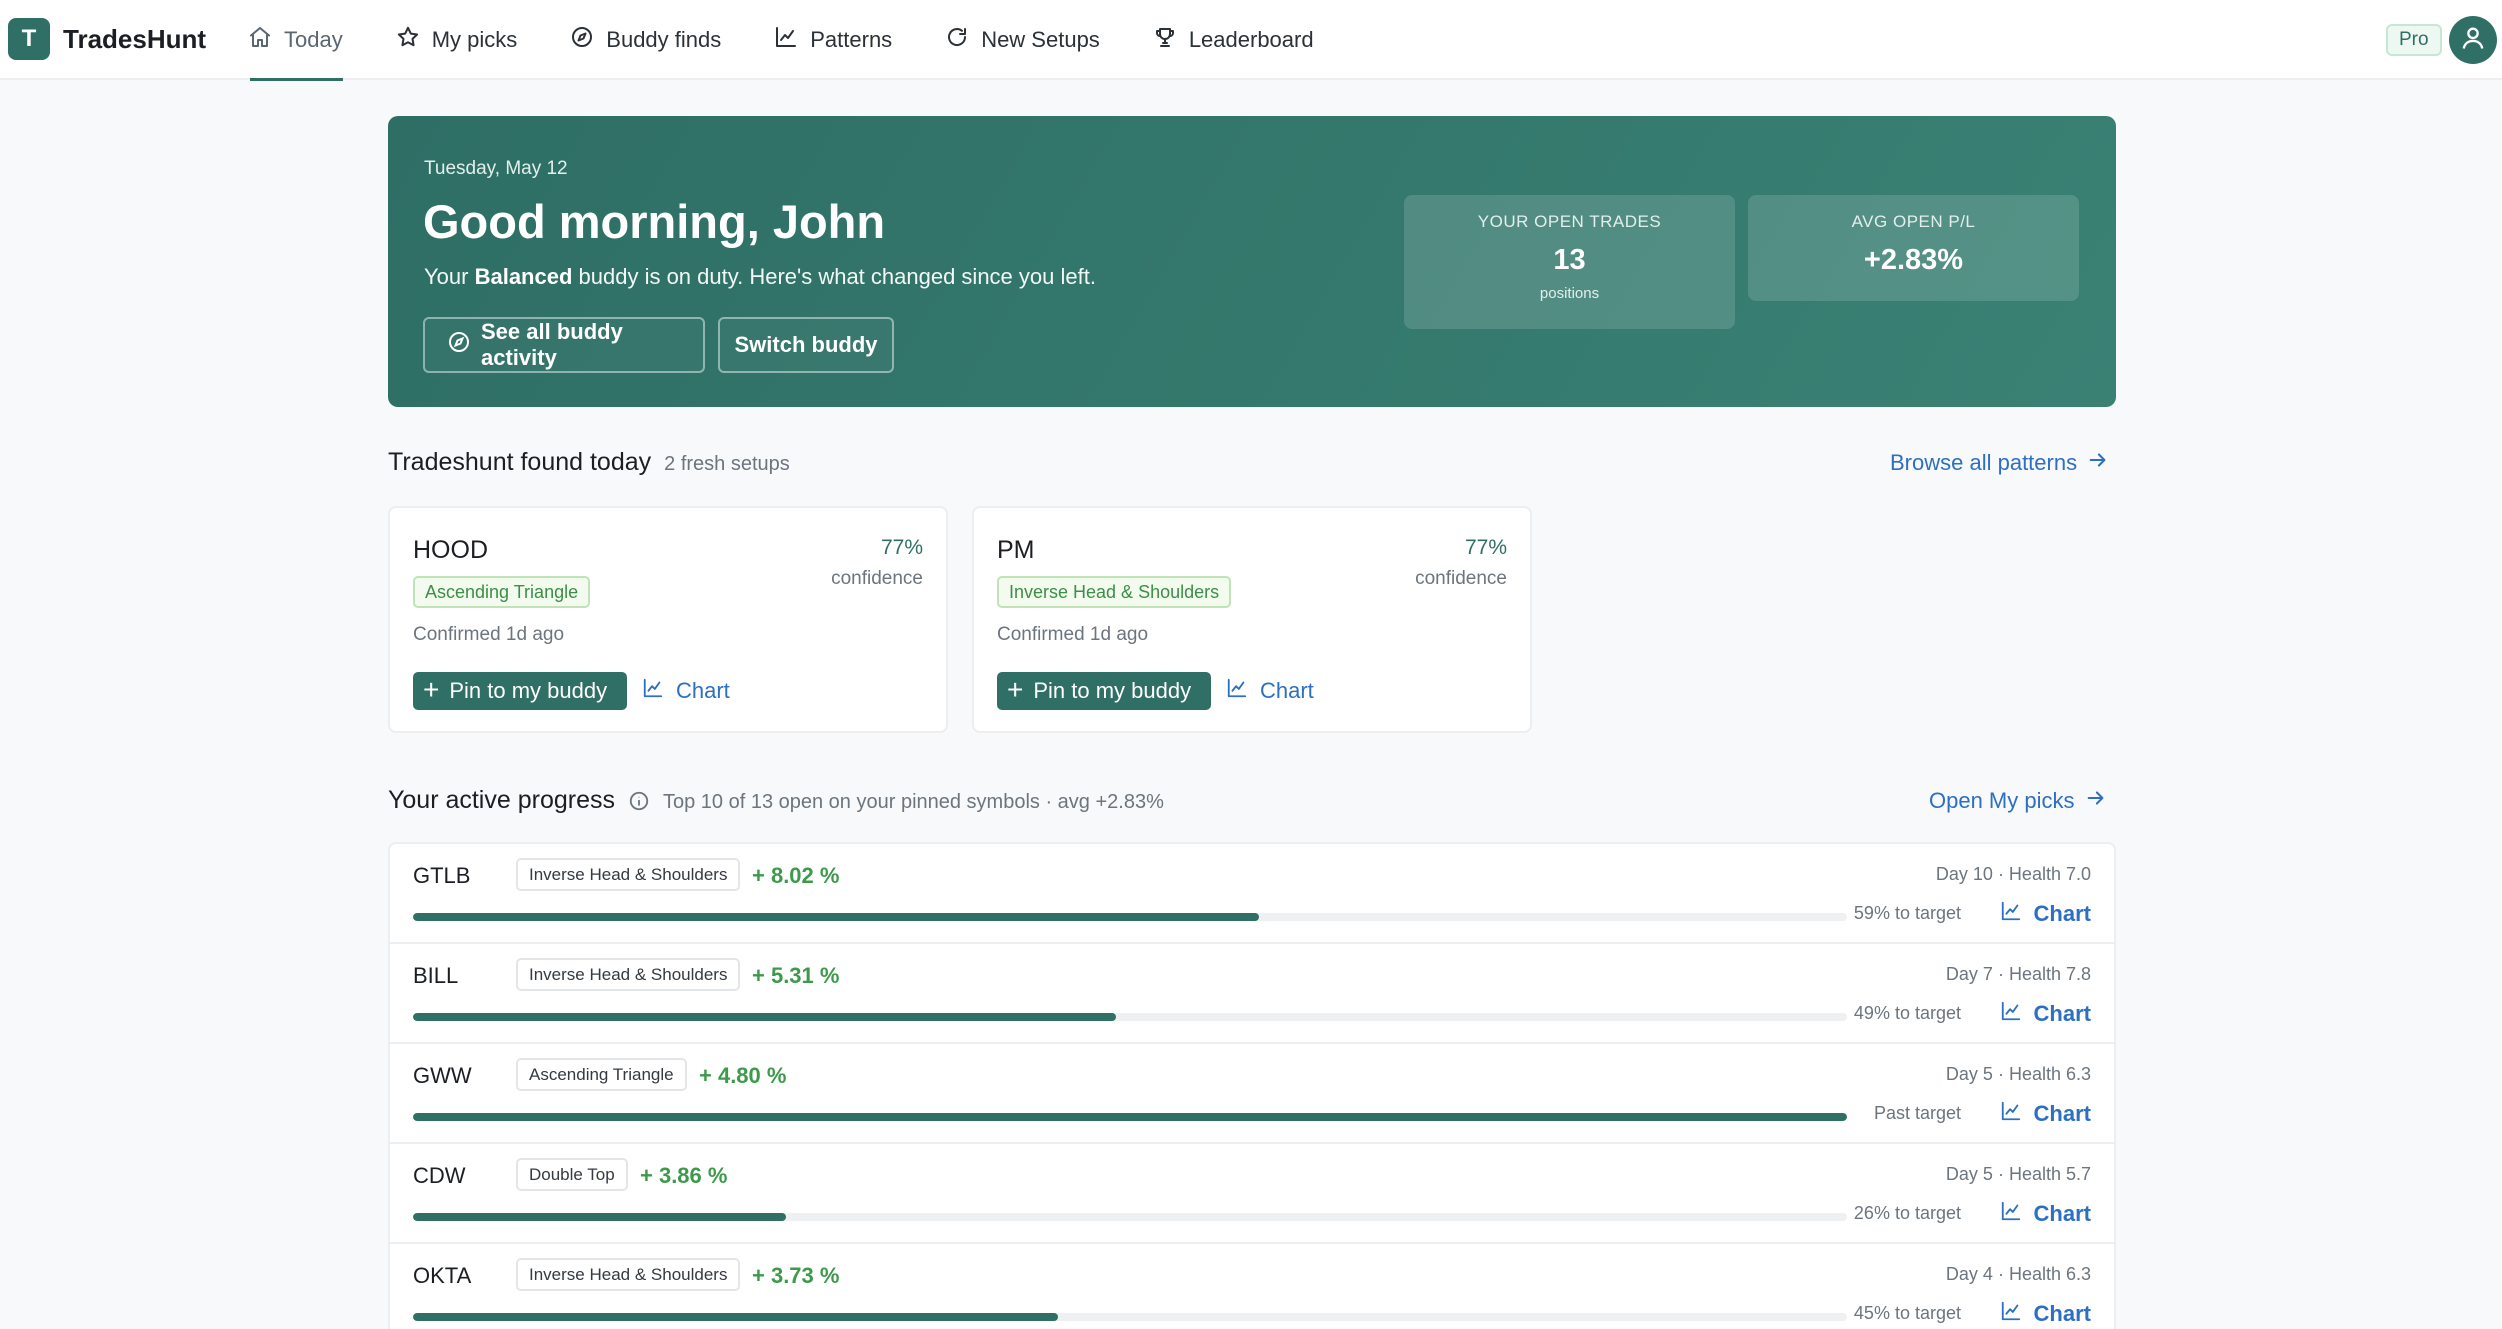  Describe the element at coordinates (572, 1174) in the screenshot. I see `pattern-badge: Double Top` at that location.